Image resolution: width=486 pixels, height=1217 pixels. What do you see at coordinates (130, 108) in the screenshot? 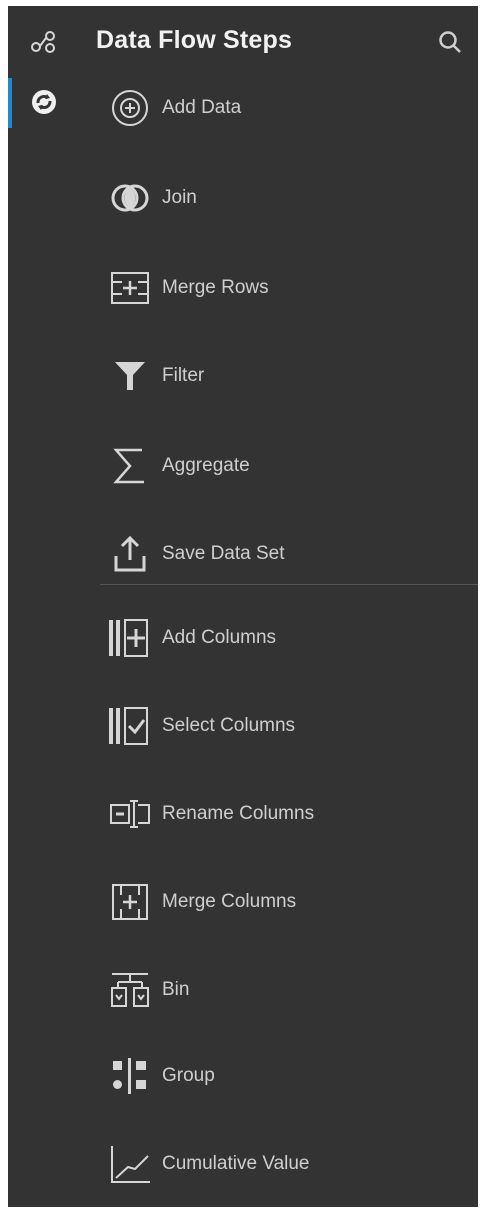
I see `add-data-icon` at bounding box center [130, 108].